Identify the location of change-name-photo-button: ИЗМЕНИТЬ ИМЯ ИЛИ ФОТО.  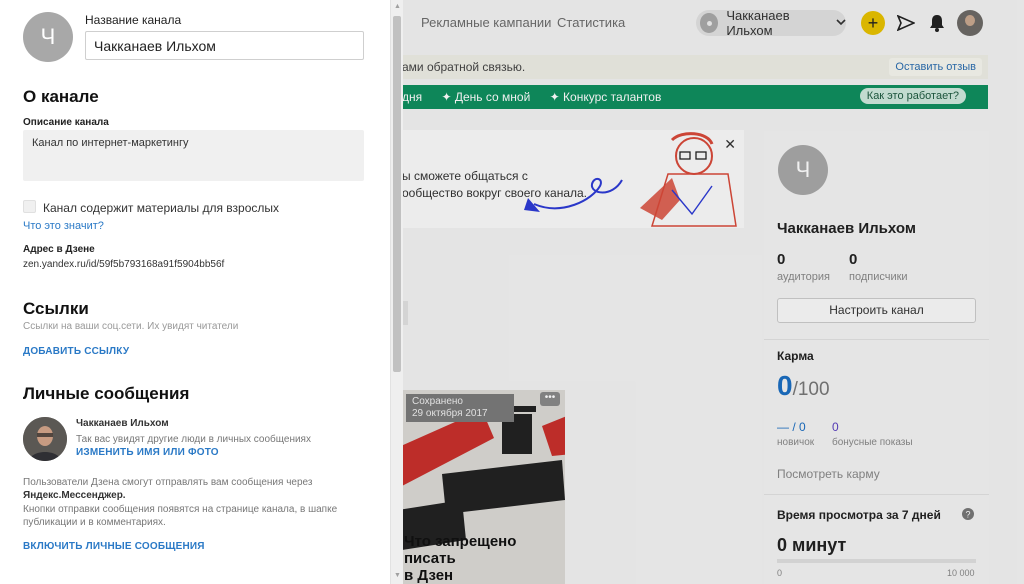
(147, 452).